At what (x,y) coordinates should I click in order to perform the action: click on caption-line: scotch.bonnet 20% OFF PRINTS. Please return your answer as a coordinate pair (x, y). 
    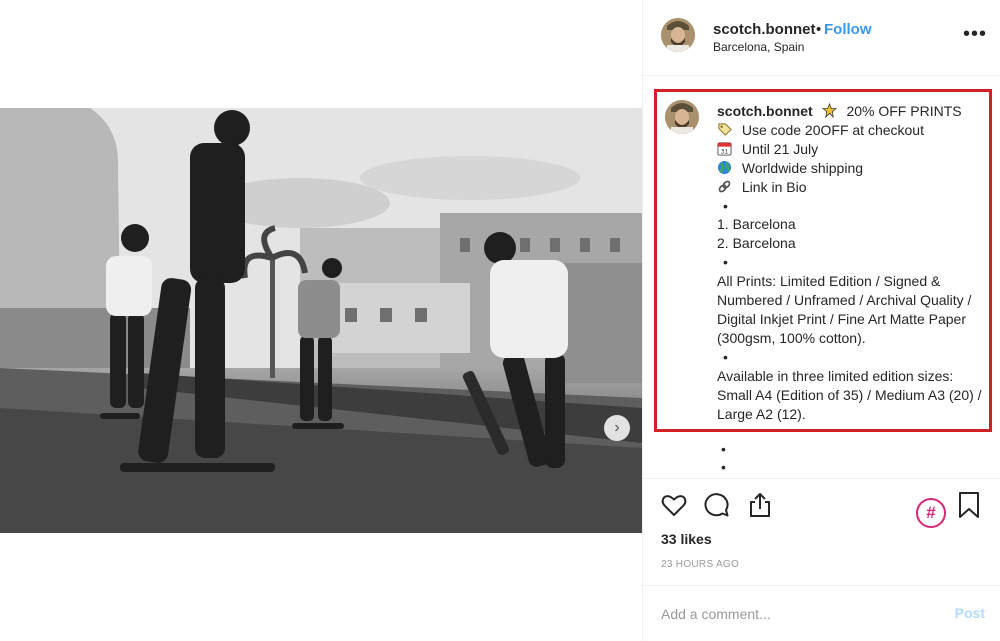
    Looking at the image, I should click on (852, 111).